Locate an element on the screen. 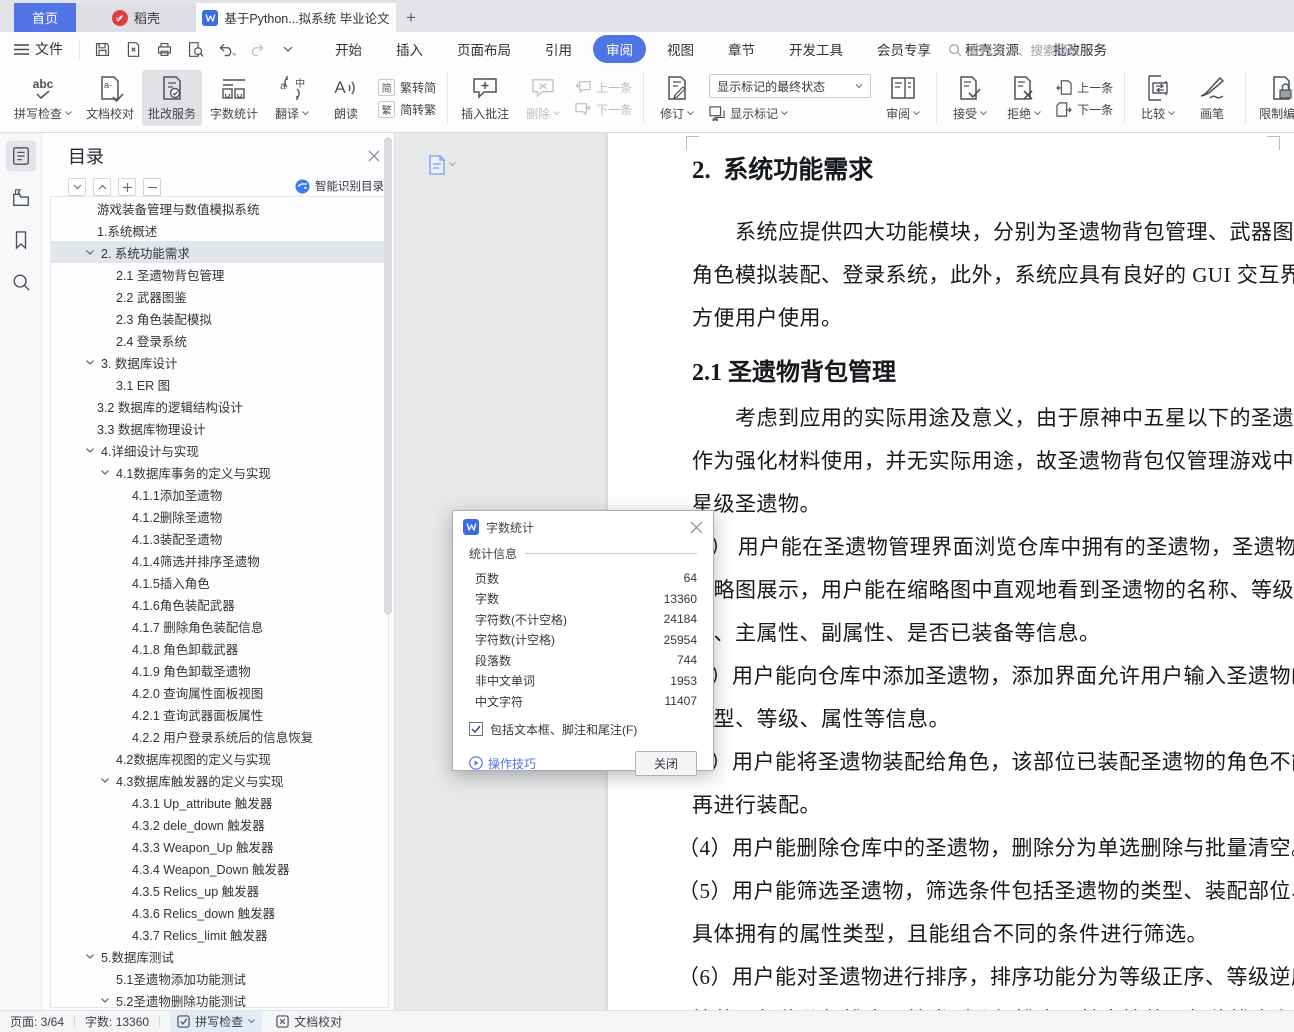 The height and width of the screenshot is (1032, 1294). toc-item: 4.3数据库触发器的定义与实现 is located at coordinates (219, 780).